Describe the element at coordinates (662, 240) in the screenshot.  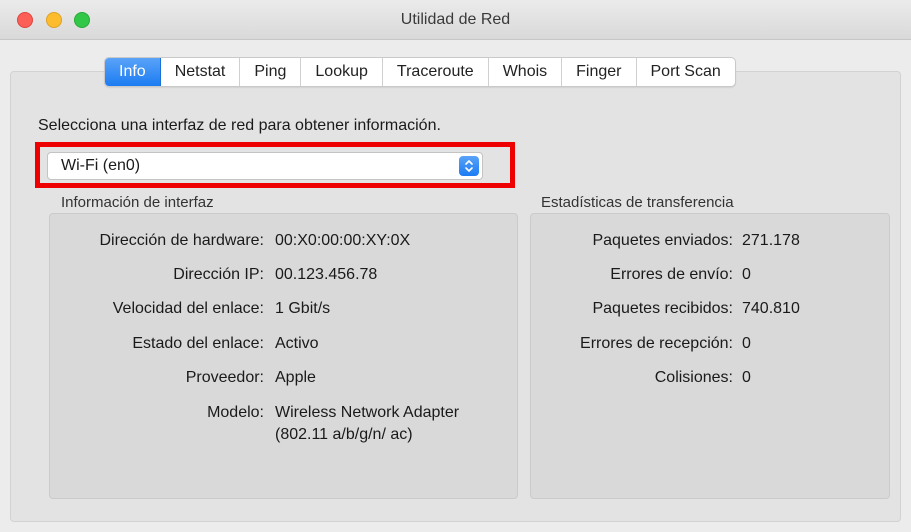
I see `stats-key: Paquetes enviados:` at that location.